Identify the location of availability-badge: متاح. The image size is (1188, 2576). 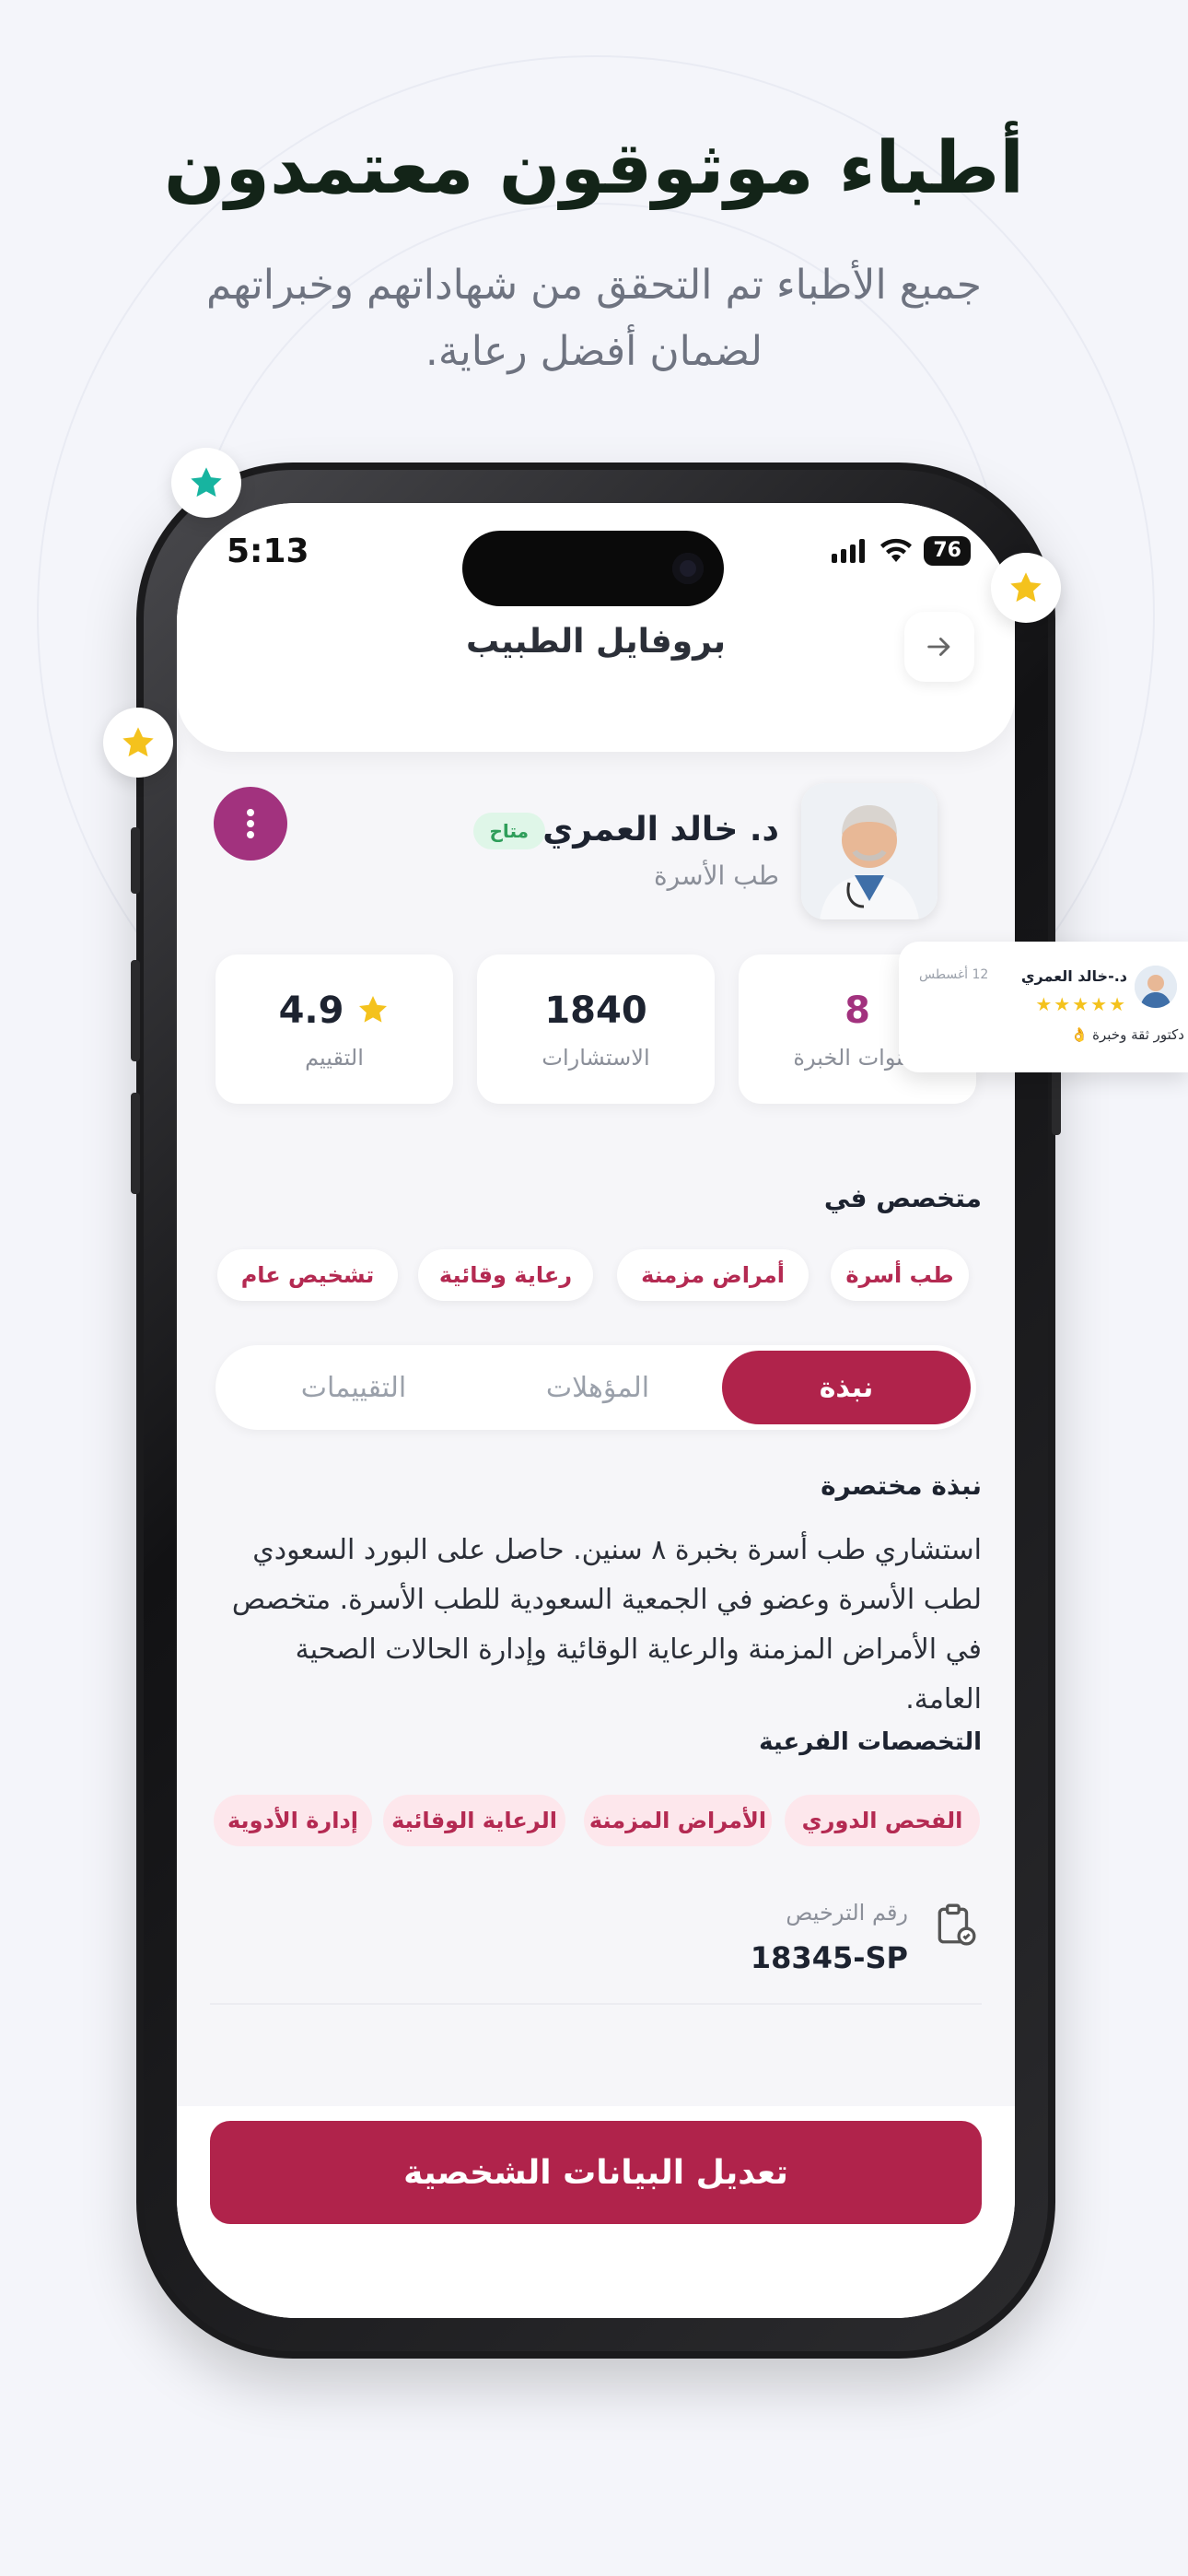
(508, 831).